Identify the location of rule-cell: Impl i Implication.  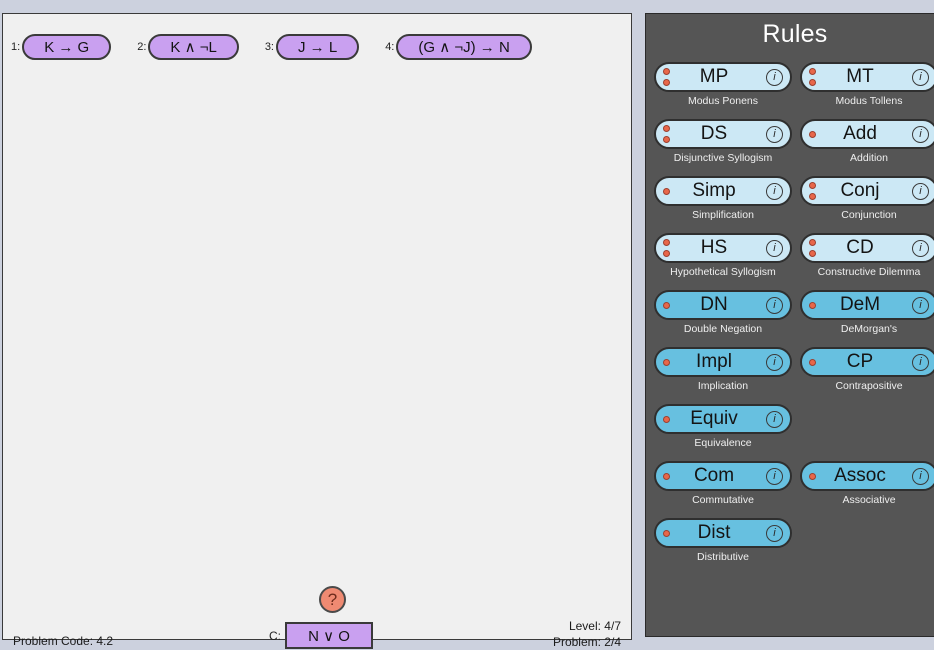
(727, 375).